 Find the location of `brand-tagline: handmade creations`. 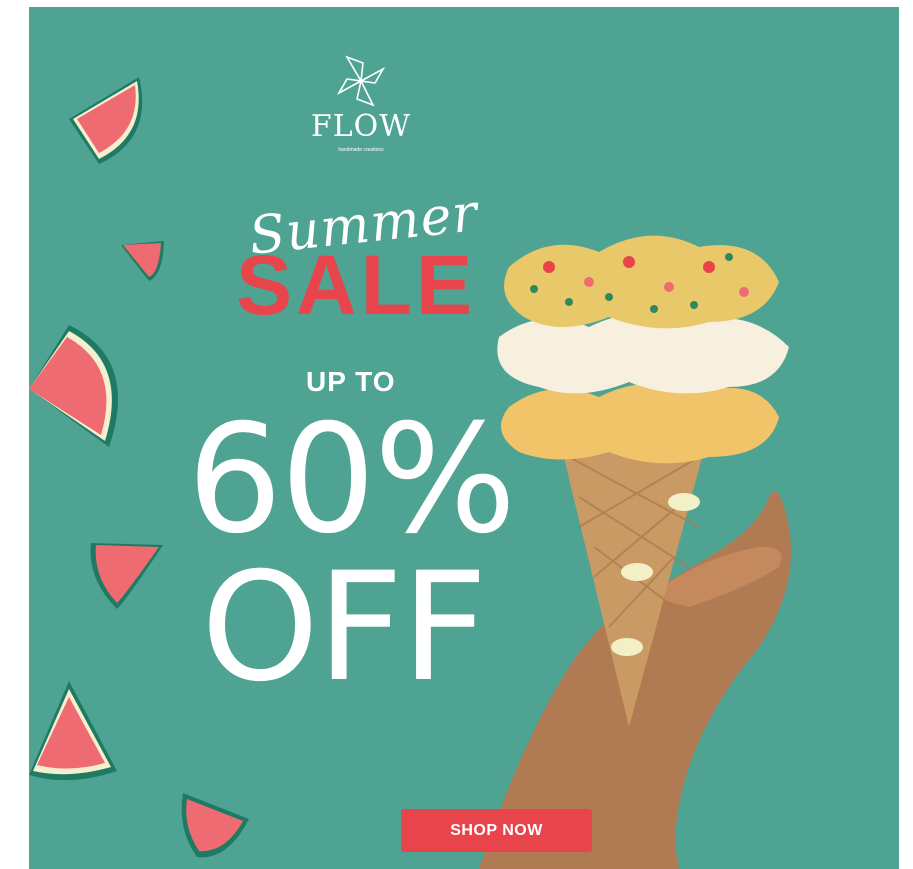

brand-tagline: handmade creations is located at coordinates (361, 150).